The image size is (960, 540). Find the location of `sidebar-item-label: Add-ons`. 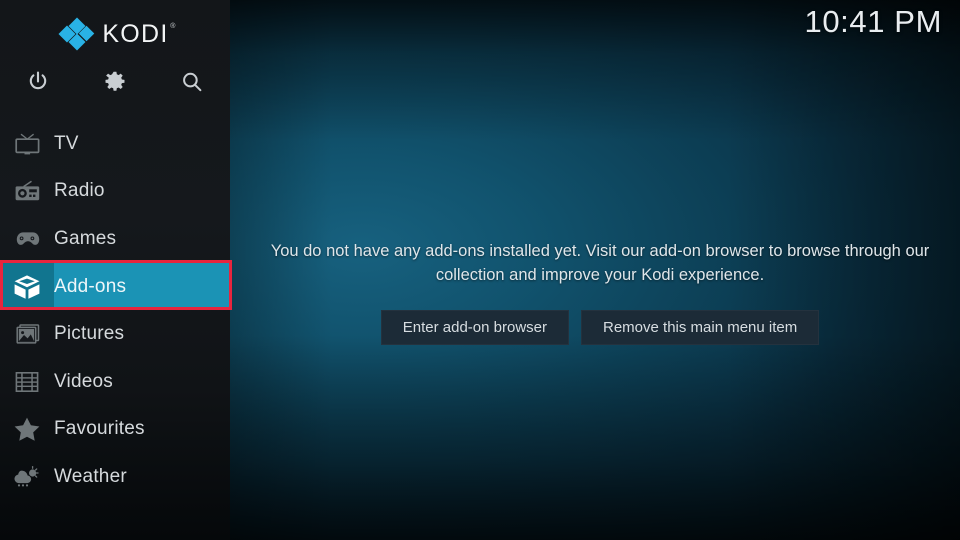

sidebar-item-label: Add-ons is located at coordinates (90, 286).